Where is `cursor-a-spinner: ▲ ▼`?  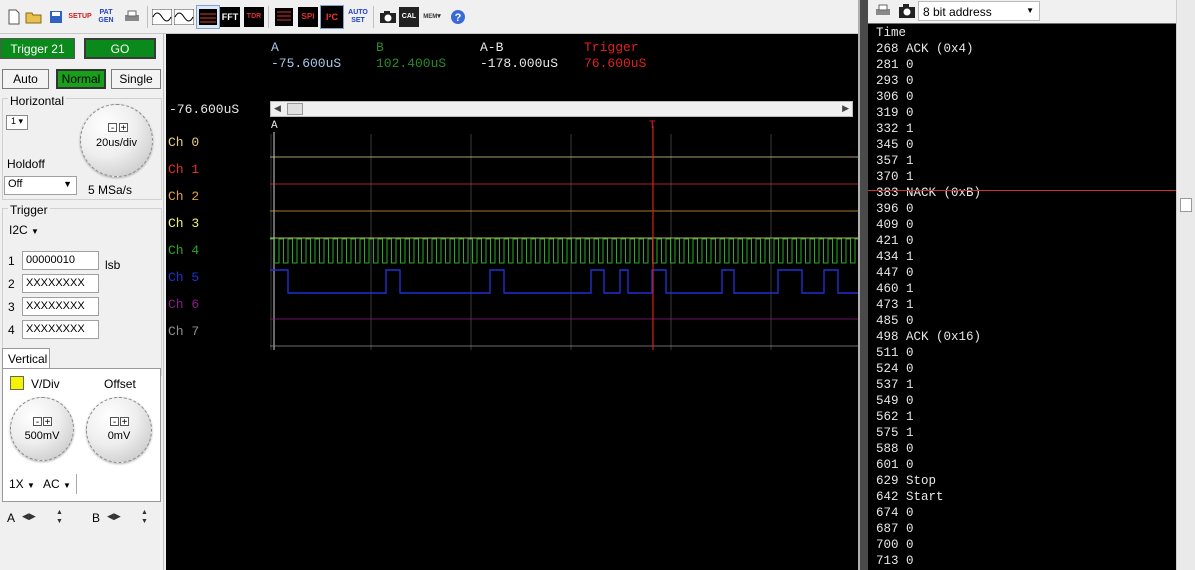 cursor-a-spinner: ▲ ▼ is located at coordinates (59, 517).